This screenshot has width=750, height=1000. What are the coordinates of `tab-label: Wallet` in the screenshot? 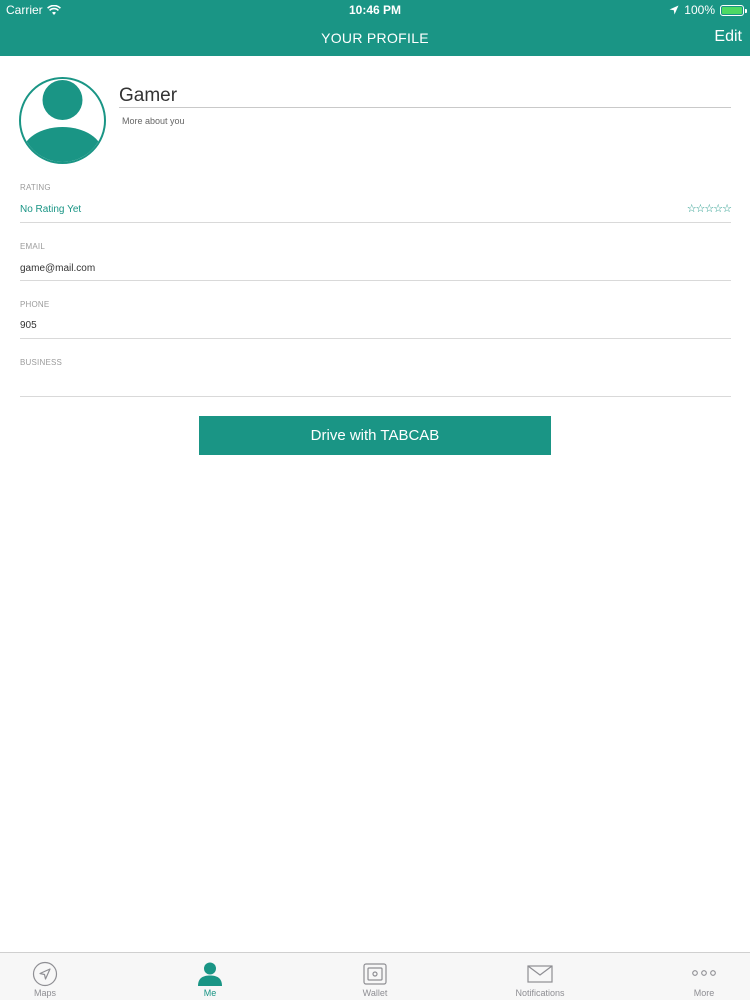 It's located at (375, 993).